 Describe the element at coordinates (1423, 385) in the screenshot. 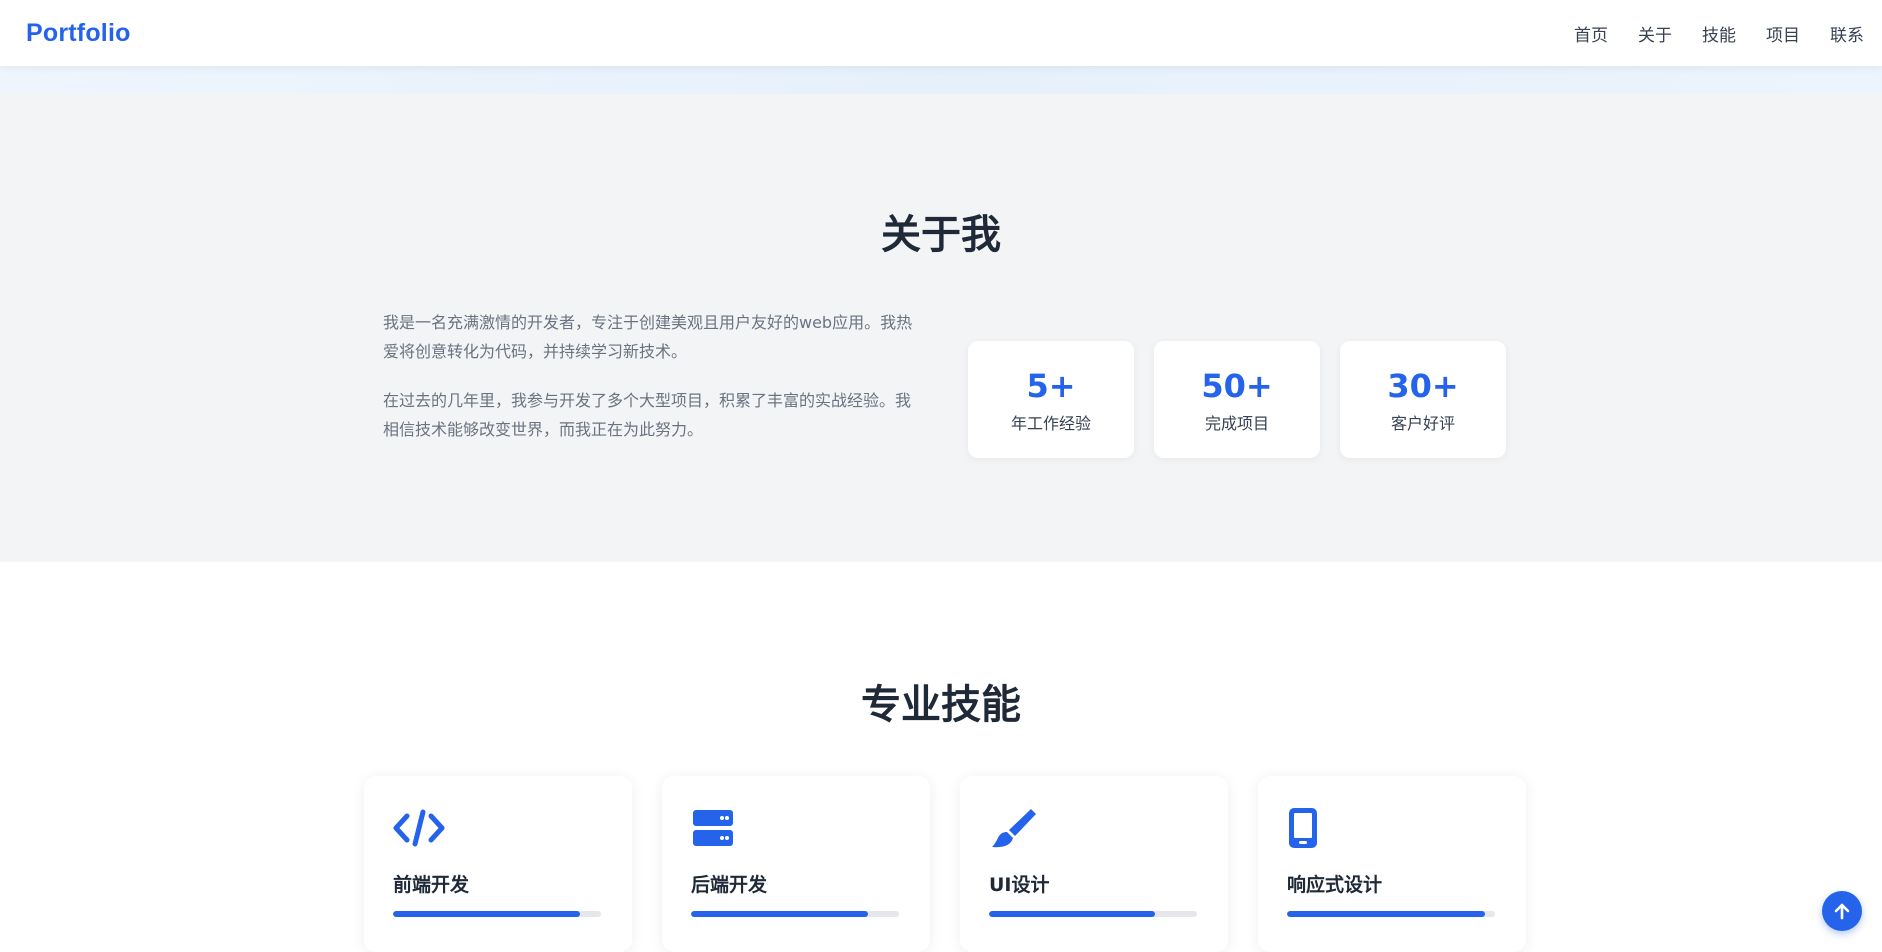

I see `stat-value: 30+` at that location.